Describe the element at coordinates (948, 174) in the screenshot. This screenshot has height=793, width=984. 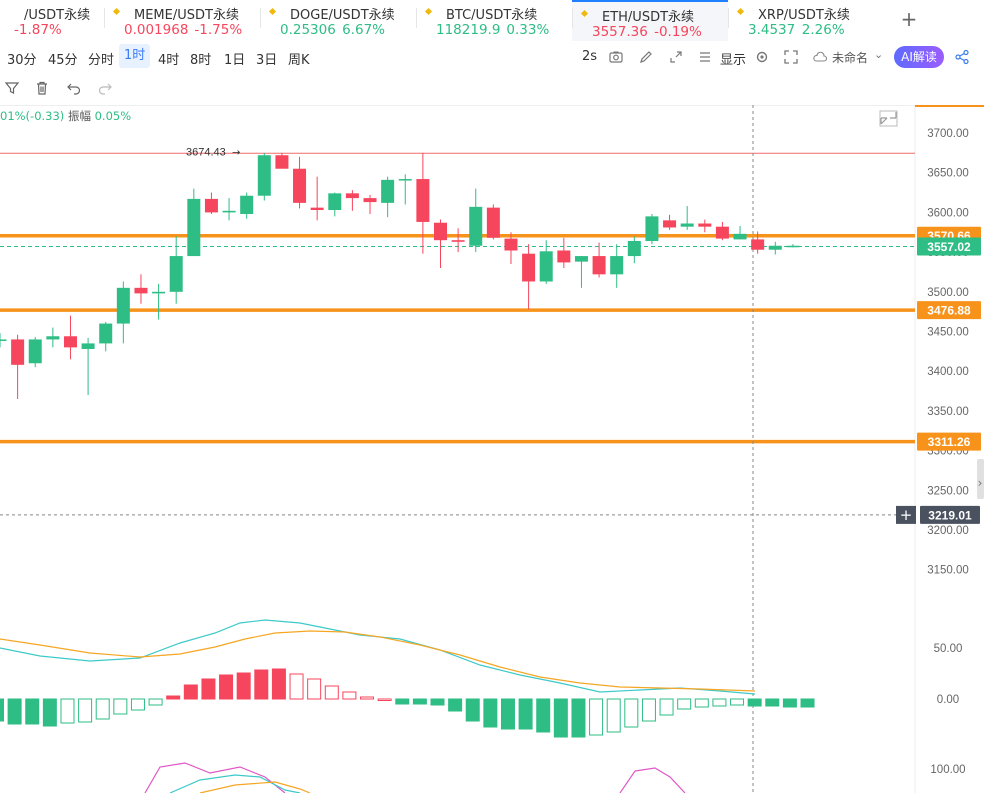
I see `y-tick-label: 3650.00` at that location.